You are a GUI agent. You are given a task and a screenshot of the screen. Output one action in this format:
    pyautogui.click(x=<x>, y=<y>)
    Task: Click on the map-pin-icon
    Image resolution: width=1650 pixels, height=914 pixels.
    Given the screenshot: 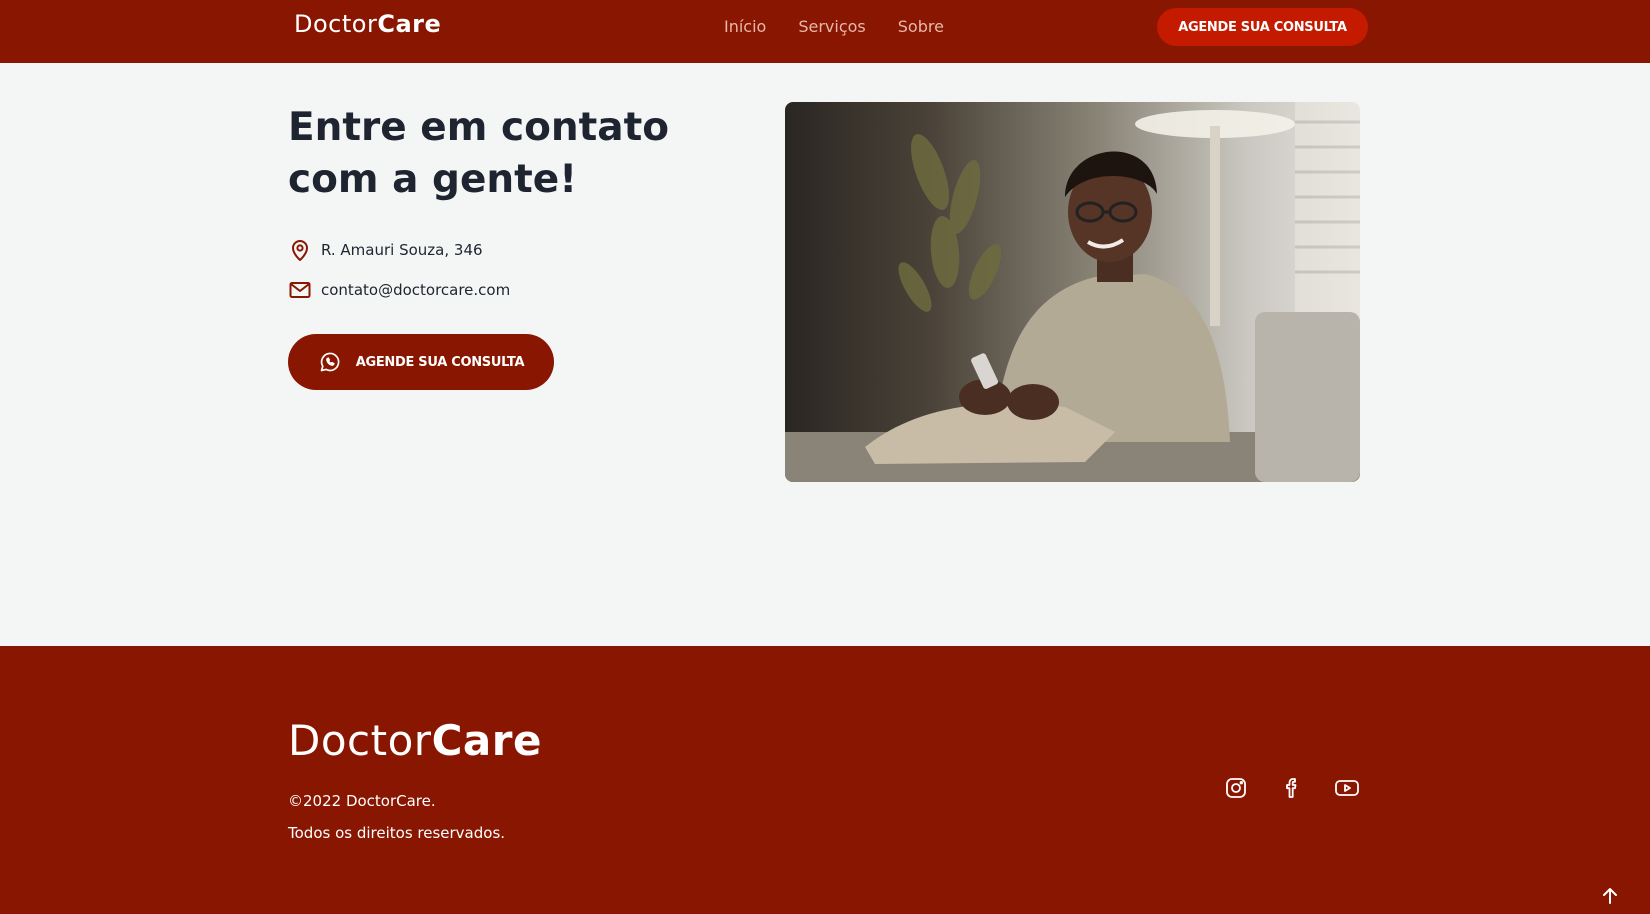 What is the action you would take?
    pyautogui.click(x=300, y=250)
    